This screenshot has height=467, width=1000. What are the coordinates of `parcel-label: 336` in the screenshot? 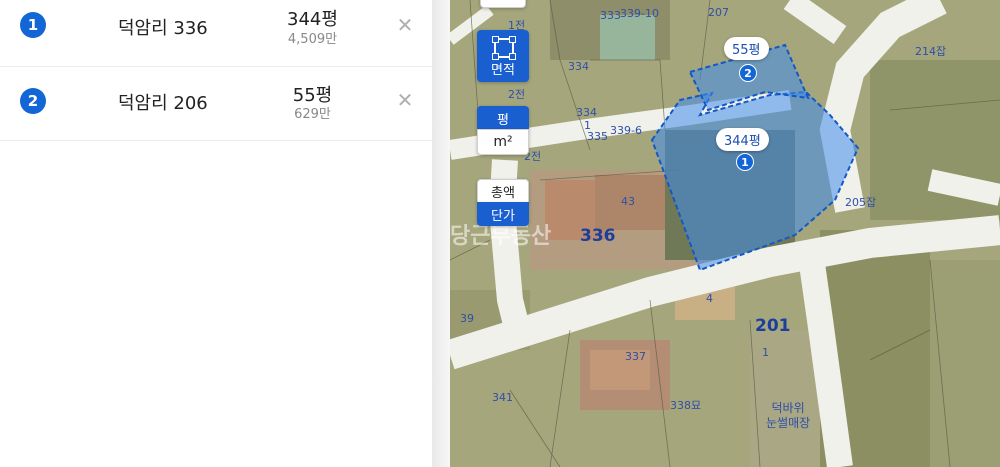 It's located at (598, 236).